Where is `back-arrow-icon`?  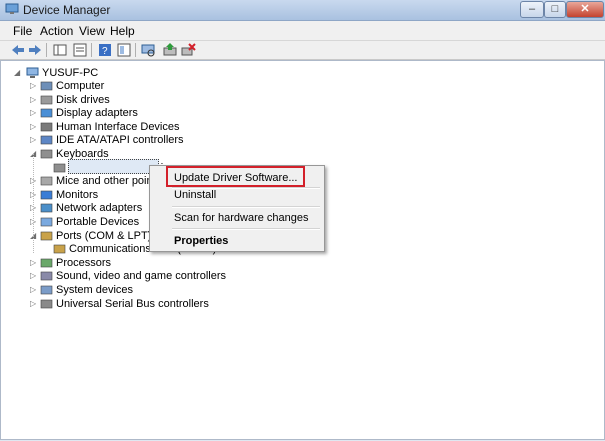
back-arrow-icon is located at coordinates (18, 50).